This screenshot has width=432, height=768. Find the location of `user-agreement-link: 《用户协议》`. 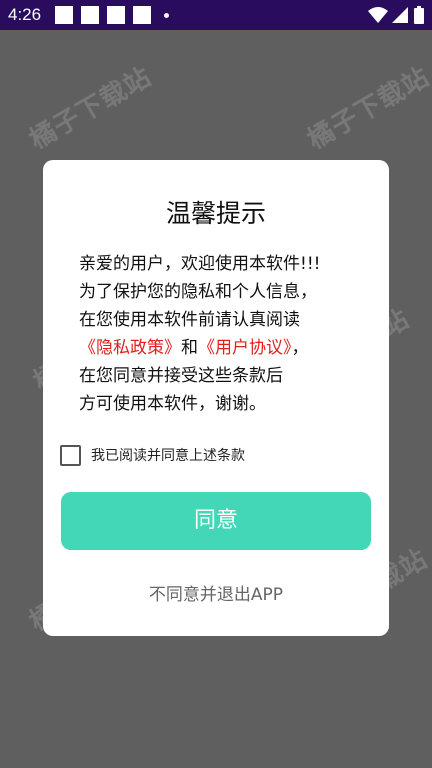

user-agreement-link: 《用户协议》 is located at coordinates (245, 348).